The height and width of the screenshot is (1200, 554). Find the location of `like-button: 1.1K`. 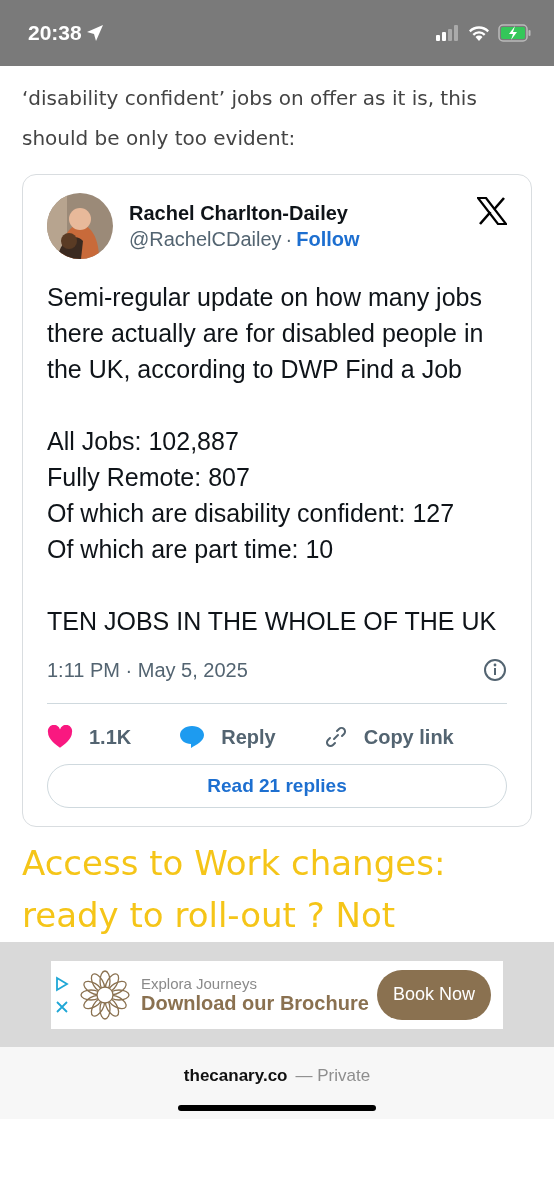

like-button: 1.1K is located at coordinates (89, 737).